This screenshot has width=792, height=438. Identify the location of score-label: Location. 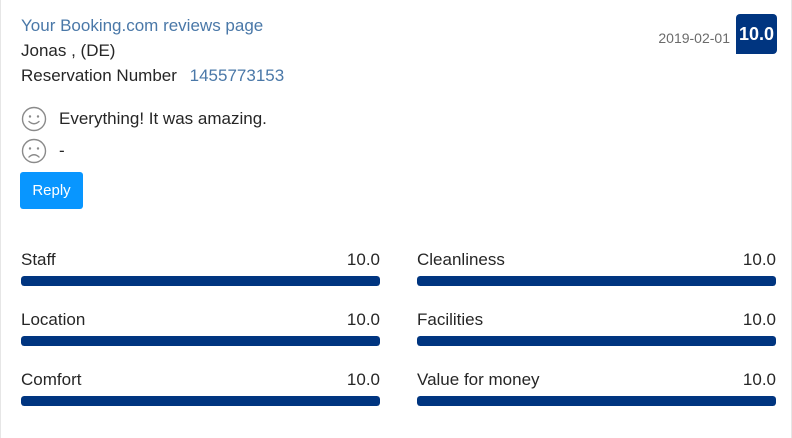
(53, 319).